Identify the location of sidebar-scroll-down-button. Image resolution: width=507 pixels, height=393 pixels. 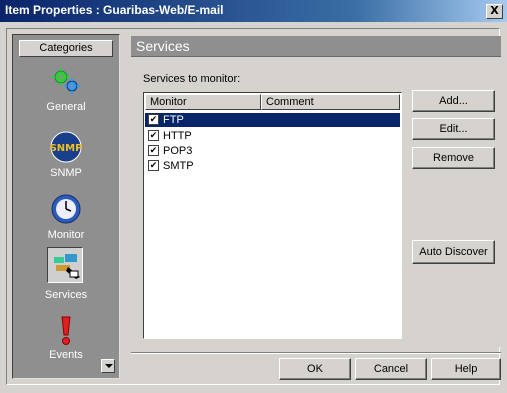
(108, 366).